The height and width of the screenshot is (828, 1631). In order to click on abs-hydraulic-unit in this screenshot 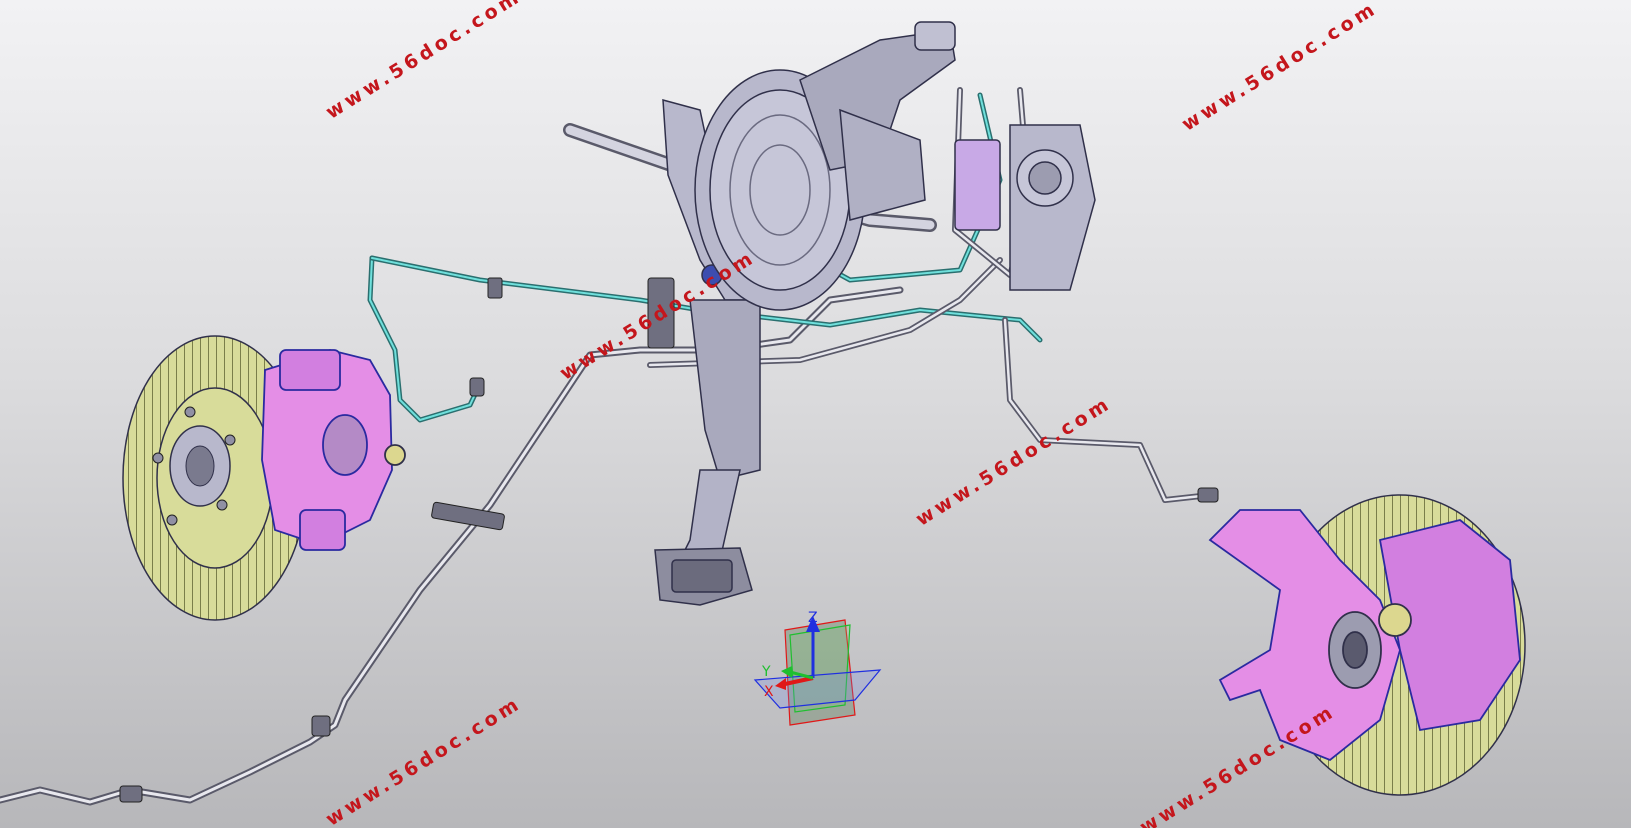, I will do `click(1025, 207)`.